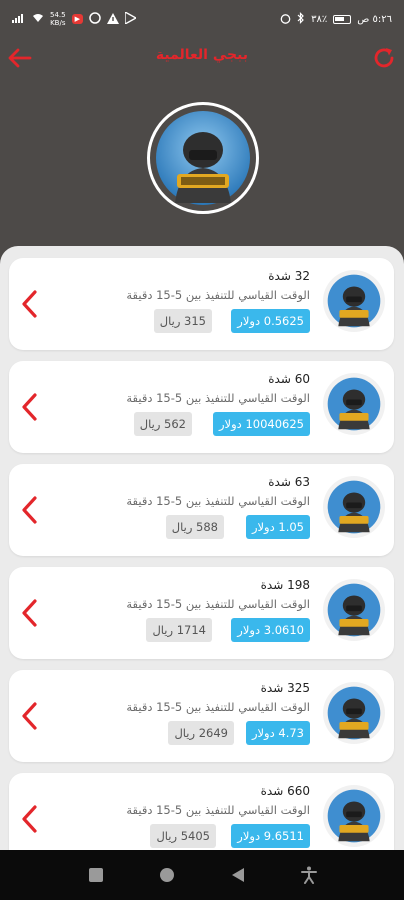 The width and height of the screenshot is (404, 900). I want to click on system-back-button, so click(238, 875).